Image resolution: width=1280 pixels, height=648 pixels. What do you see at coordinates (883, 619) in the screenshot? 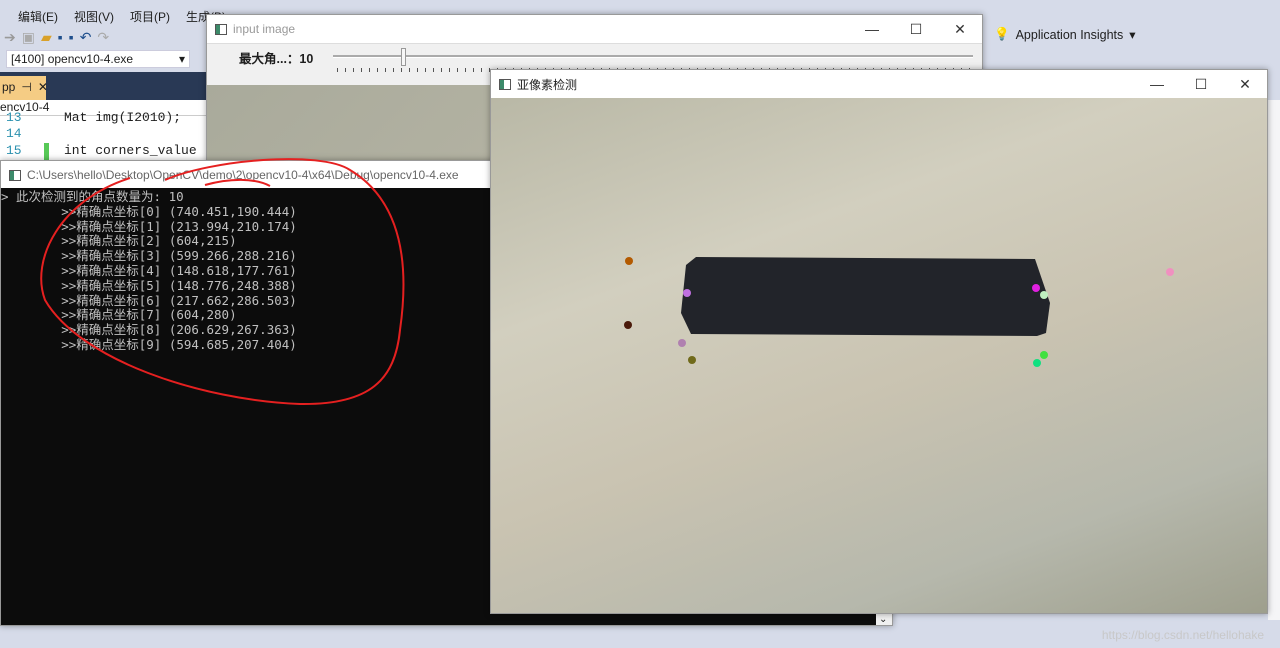
I see `scroll-down-icon: ⌄` at bounding box center [883, 619].